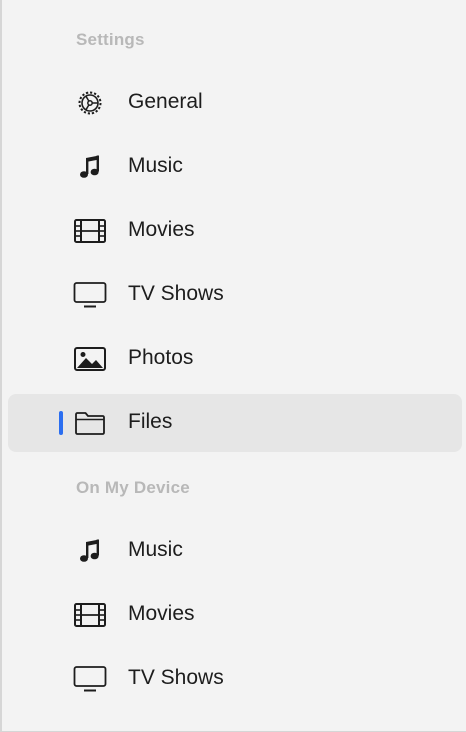  I want to click on sidebar-item-general: General, so click(235, 103).